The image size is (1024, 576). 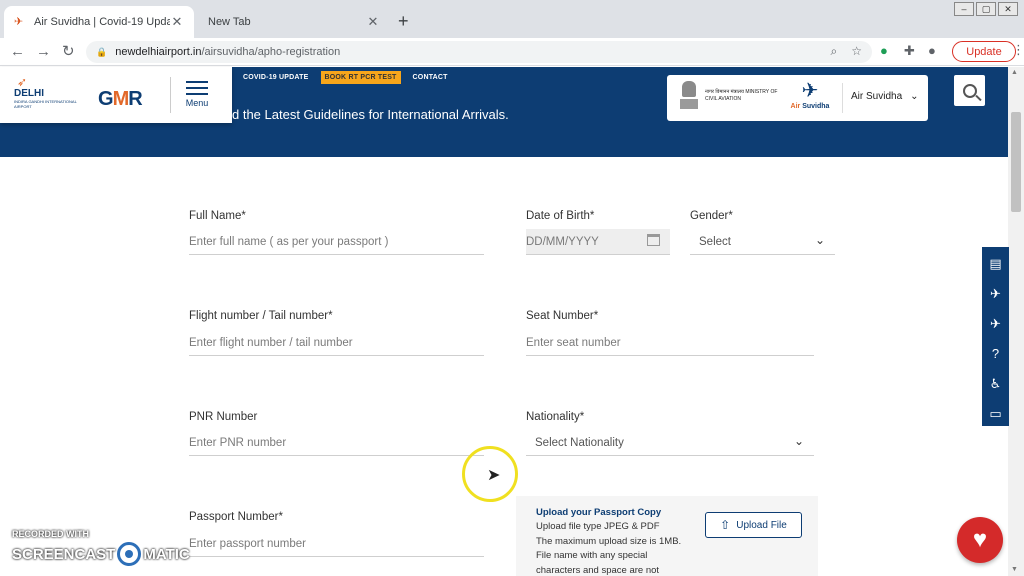 I want to click on gender-label: Gender*, so click(x=711, y=216).